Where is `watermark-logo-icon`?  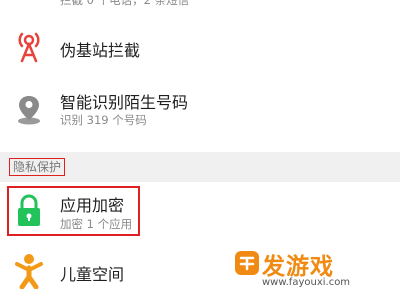 watermark-logo-icon is located at coordinates (247, 263).